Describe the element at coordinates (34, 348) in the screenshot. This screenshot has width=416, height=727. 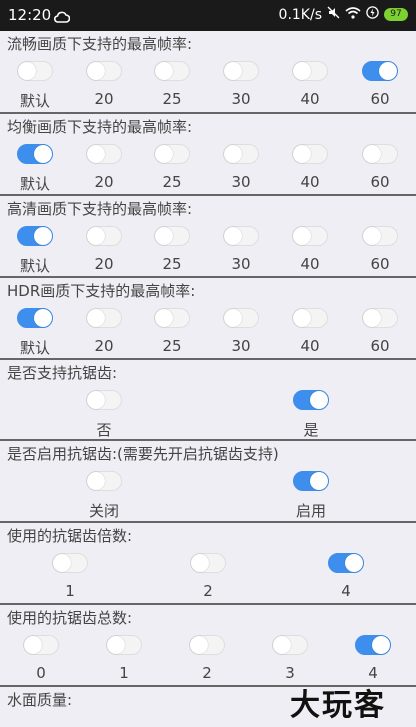
I see `option-label: 默认` at that location.